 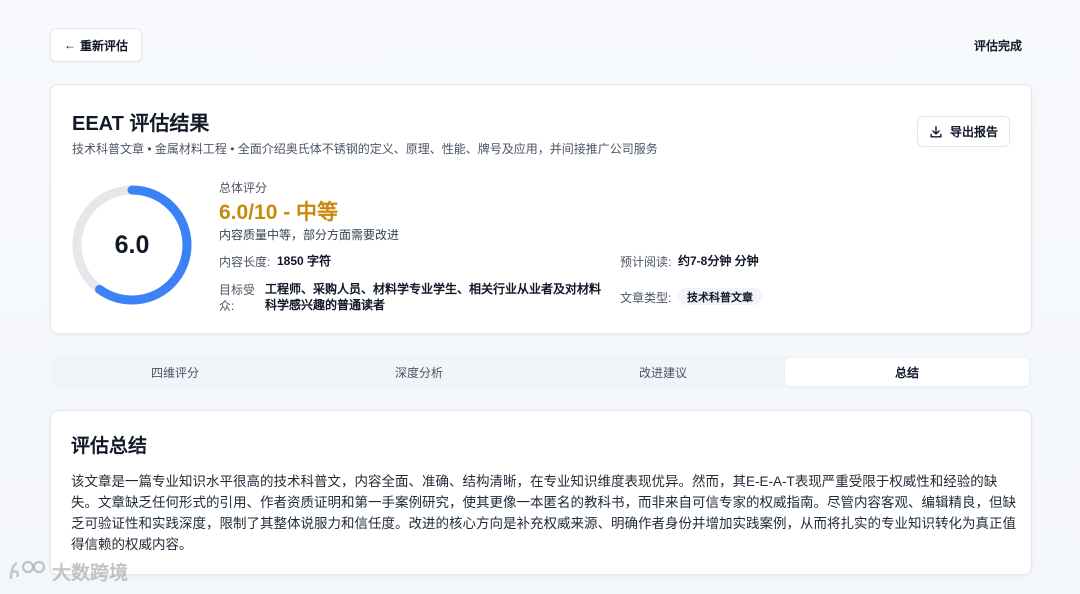 I want to click on score-description: 内容质量中等，部分方面需要改进, so click(x=309, y=235).